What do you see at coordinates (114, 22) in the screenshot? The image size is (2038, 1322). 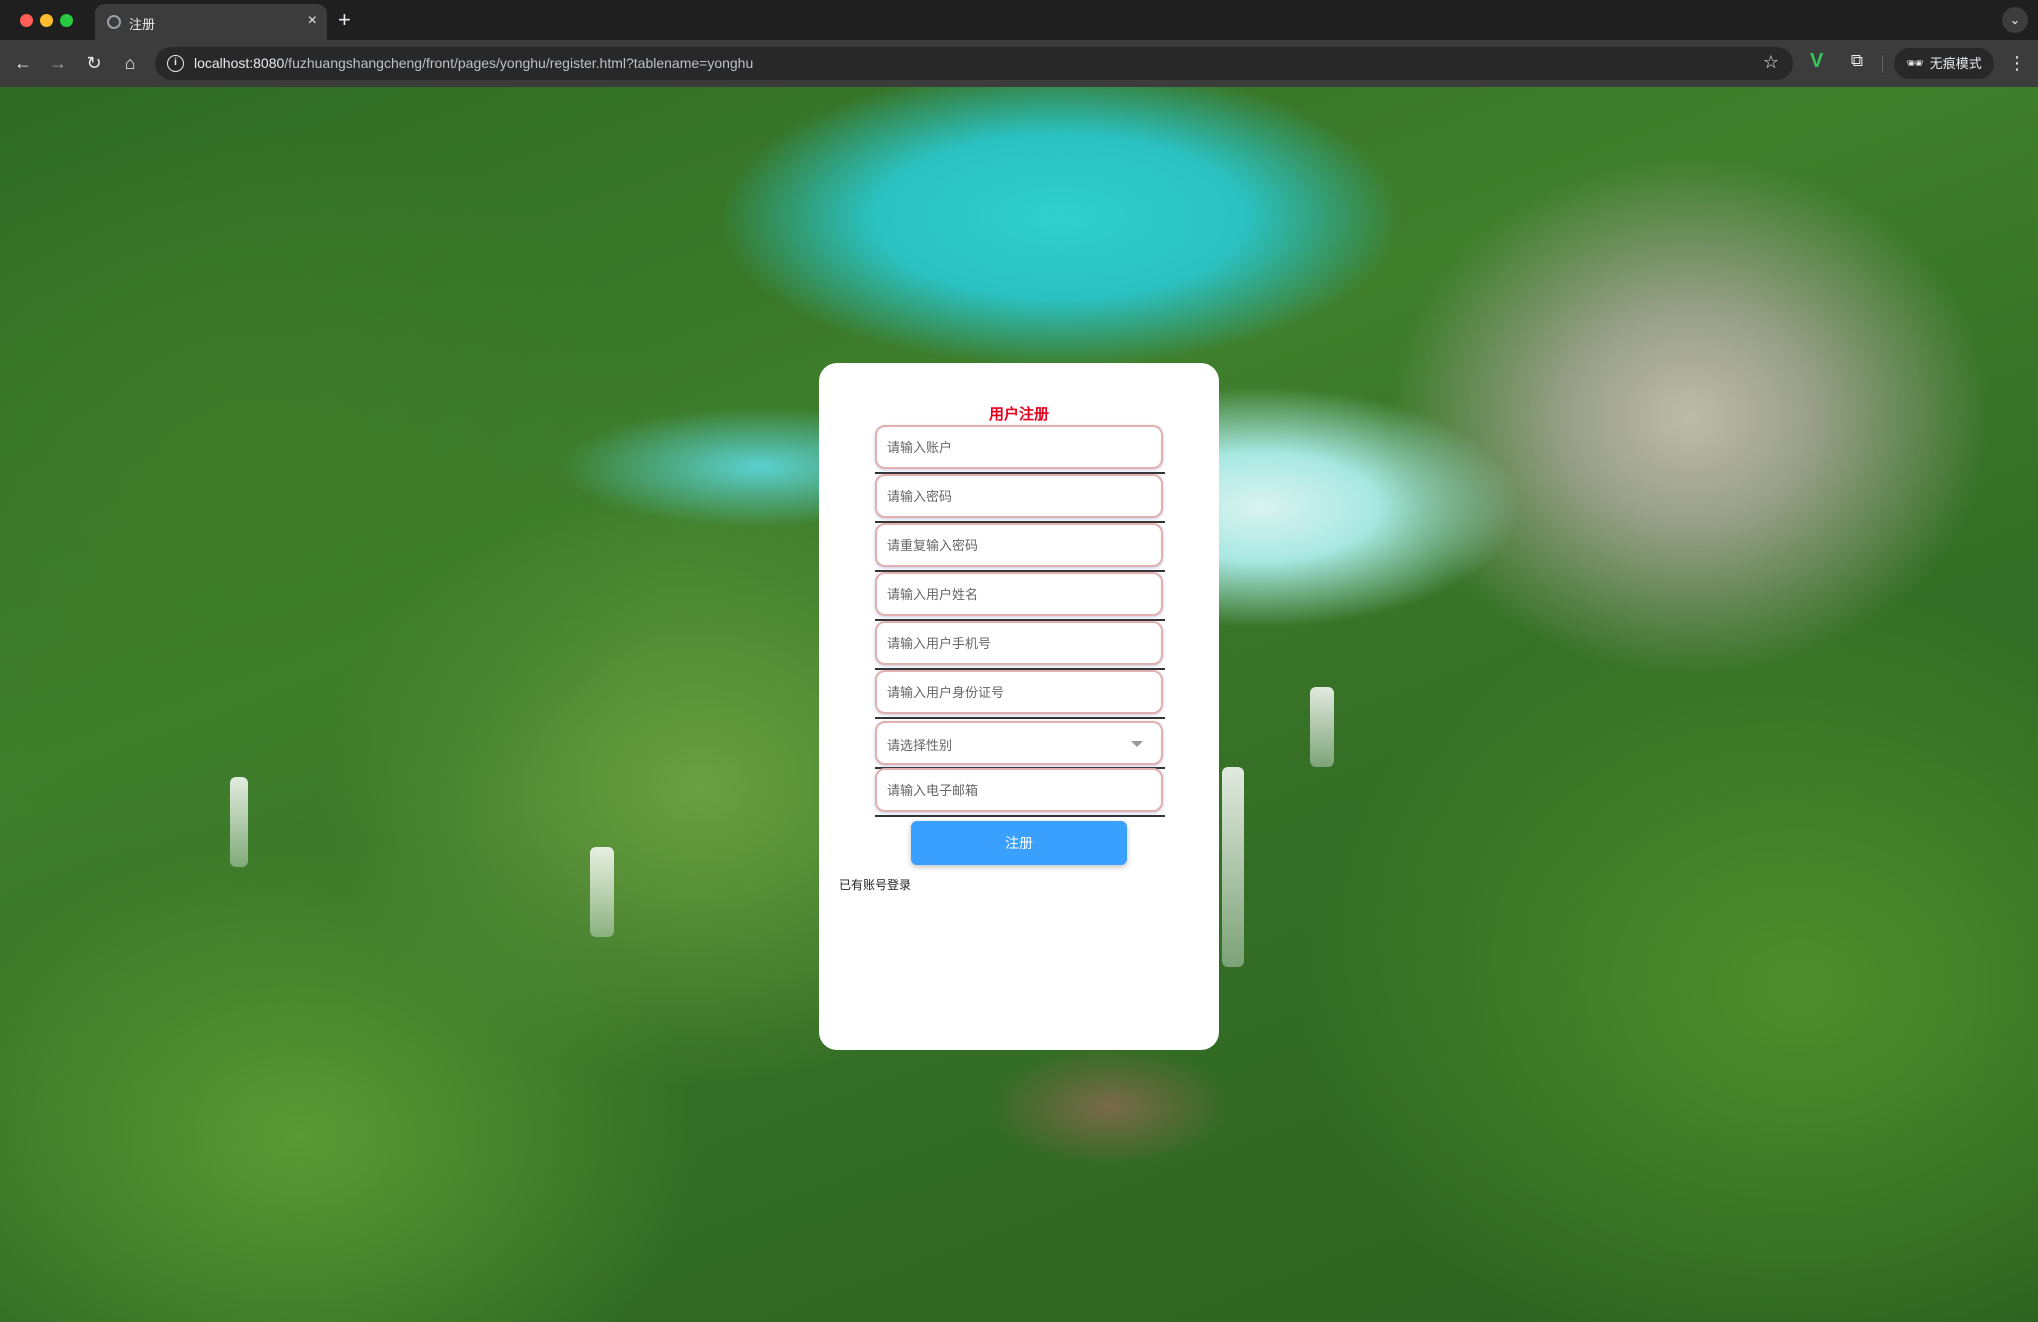 I see `globe-icon` at bounding box center [114, 22].